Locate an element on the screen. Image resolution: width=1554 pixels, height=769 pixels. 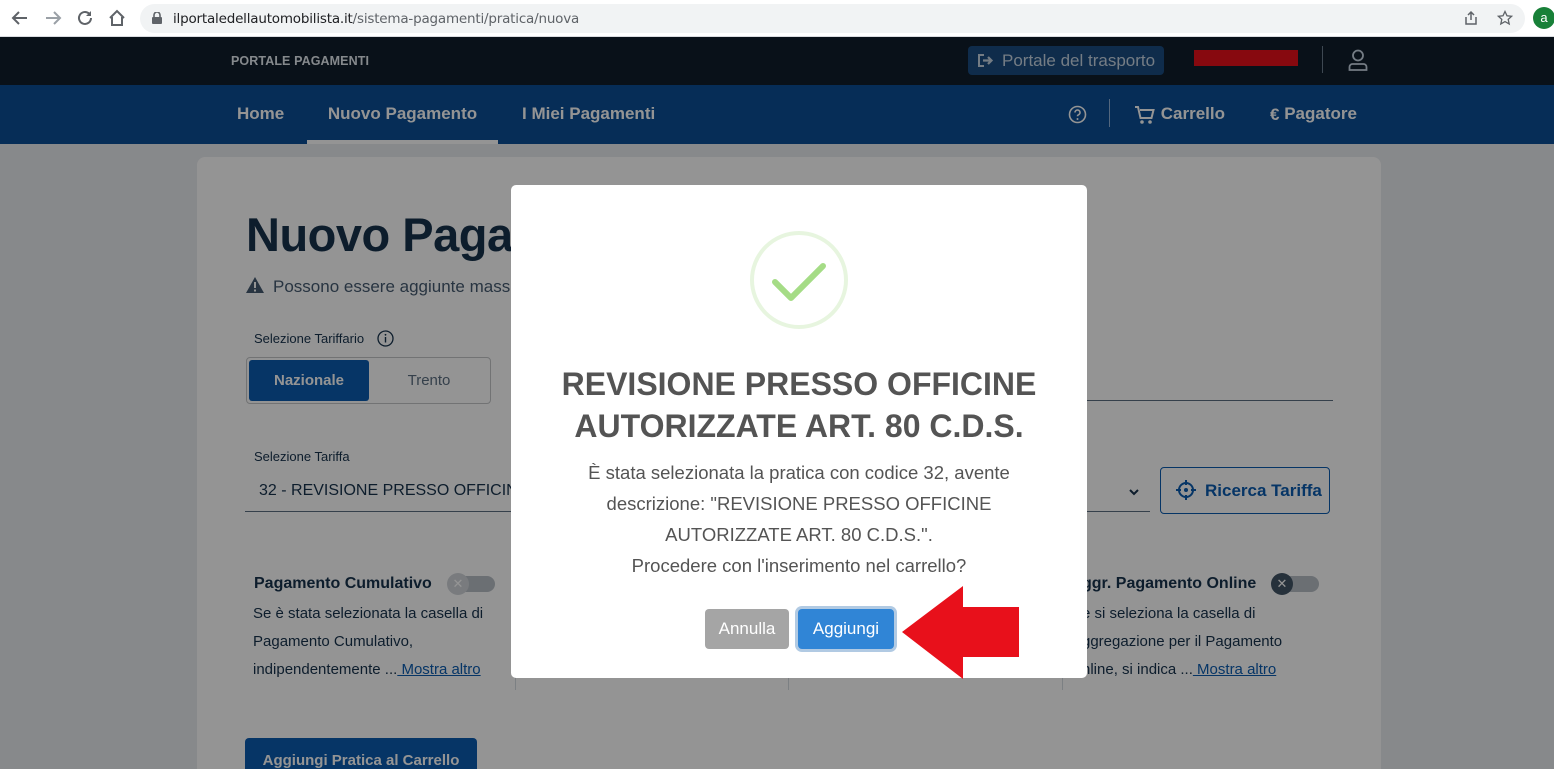
back-icon is located at coordinates (20, 18).